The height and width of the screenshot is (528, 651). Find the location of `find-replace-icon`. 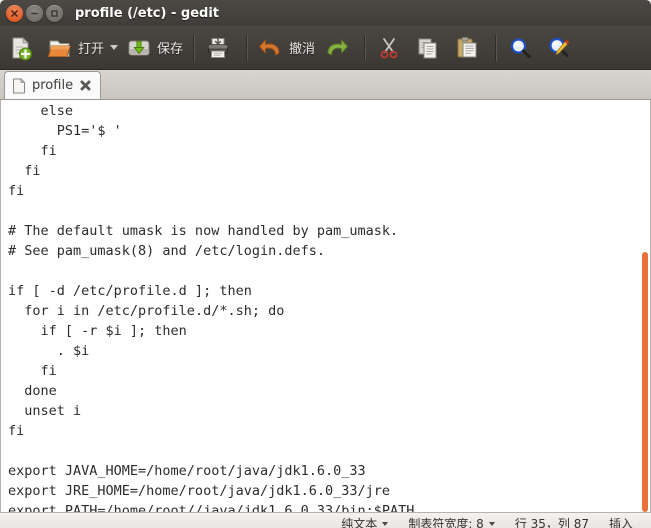

find-replace-icon is located at coordinates (559, 47).